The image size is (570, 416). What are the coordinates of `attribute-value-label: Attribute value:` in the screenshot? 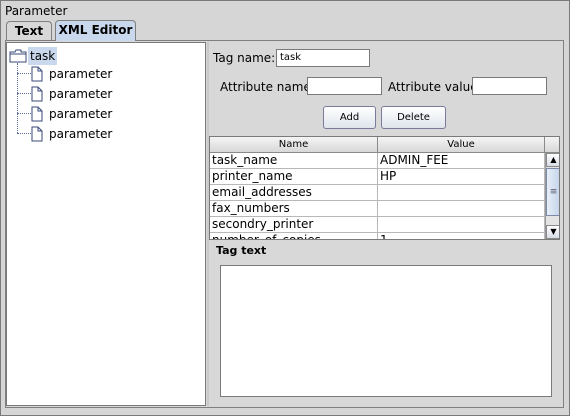 It's located at (435, 87).